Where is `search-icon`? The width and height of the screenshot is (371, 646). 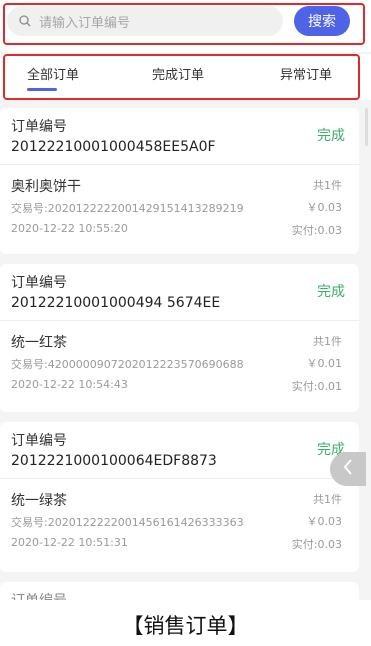 search-icon is located at coordinates (25, 21).